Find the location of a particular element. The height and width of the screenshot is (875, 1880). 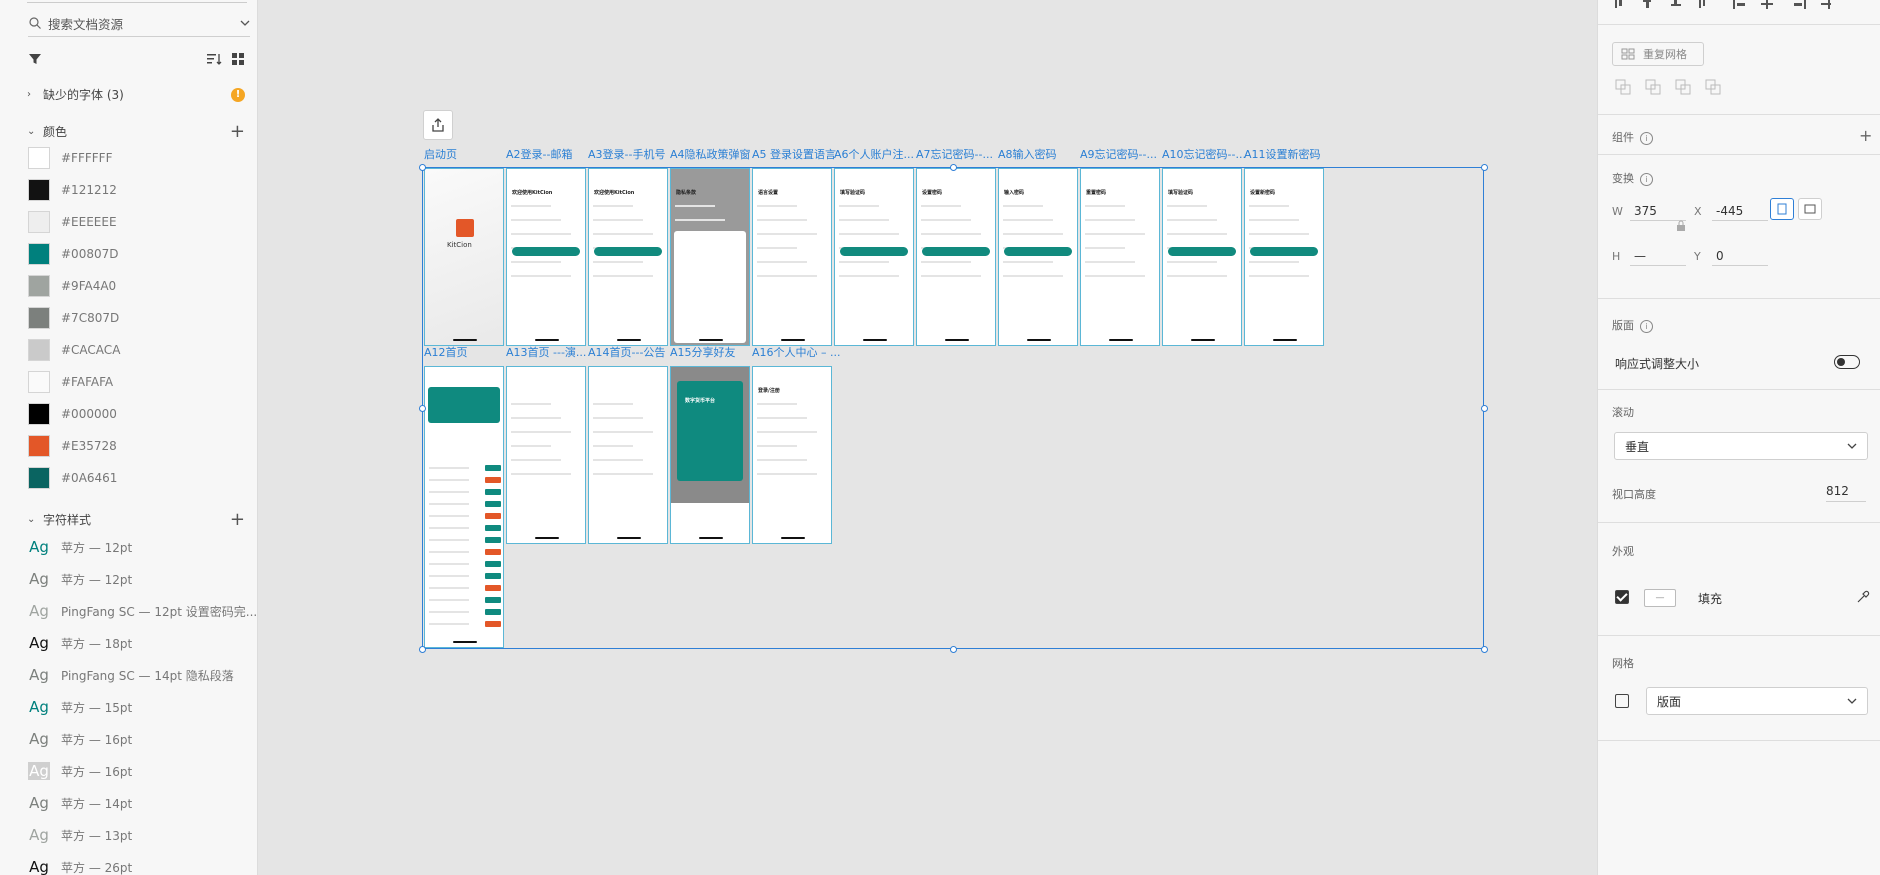

y-field: Y 0 is located at coordinates (1731, 256).